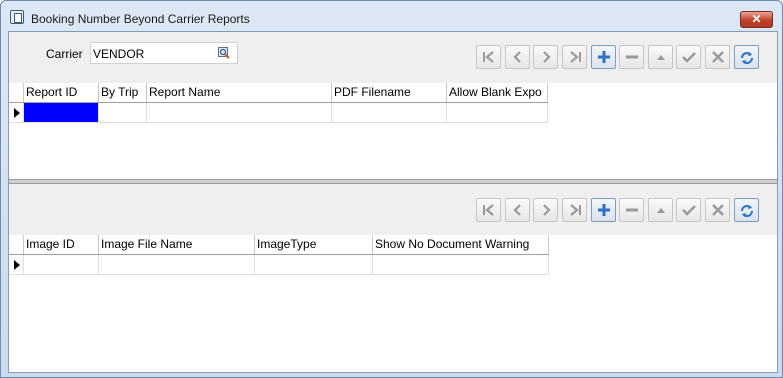 Image resolution: width=783 pixels, height=378 pixels. What do you see at coordinates (123, 92) in the screenshot?
I see `column-header-by-trip: By Trip` at bounding box center [123, 92].